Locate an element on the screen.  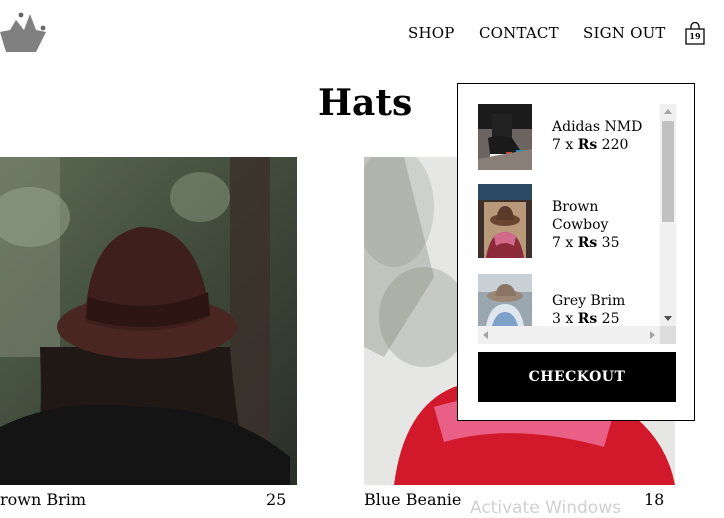
product-price: 25 is located at coordinates (276, 499).